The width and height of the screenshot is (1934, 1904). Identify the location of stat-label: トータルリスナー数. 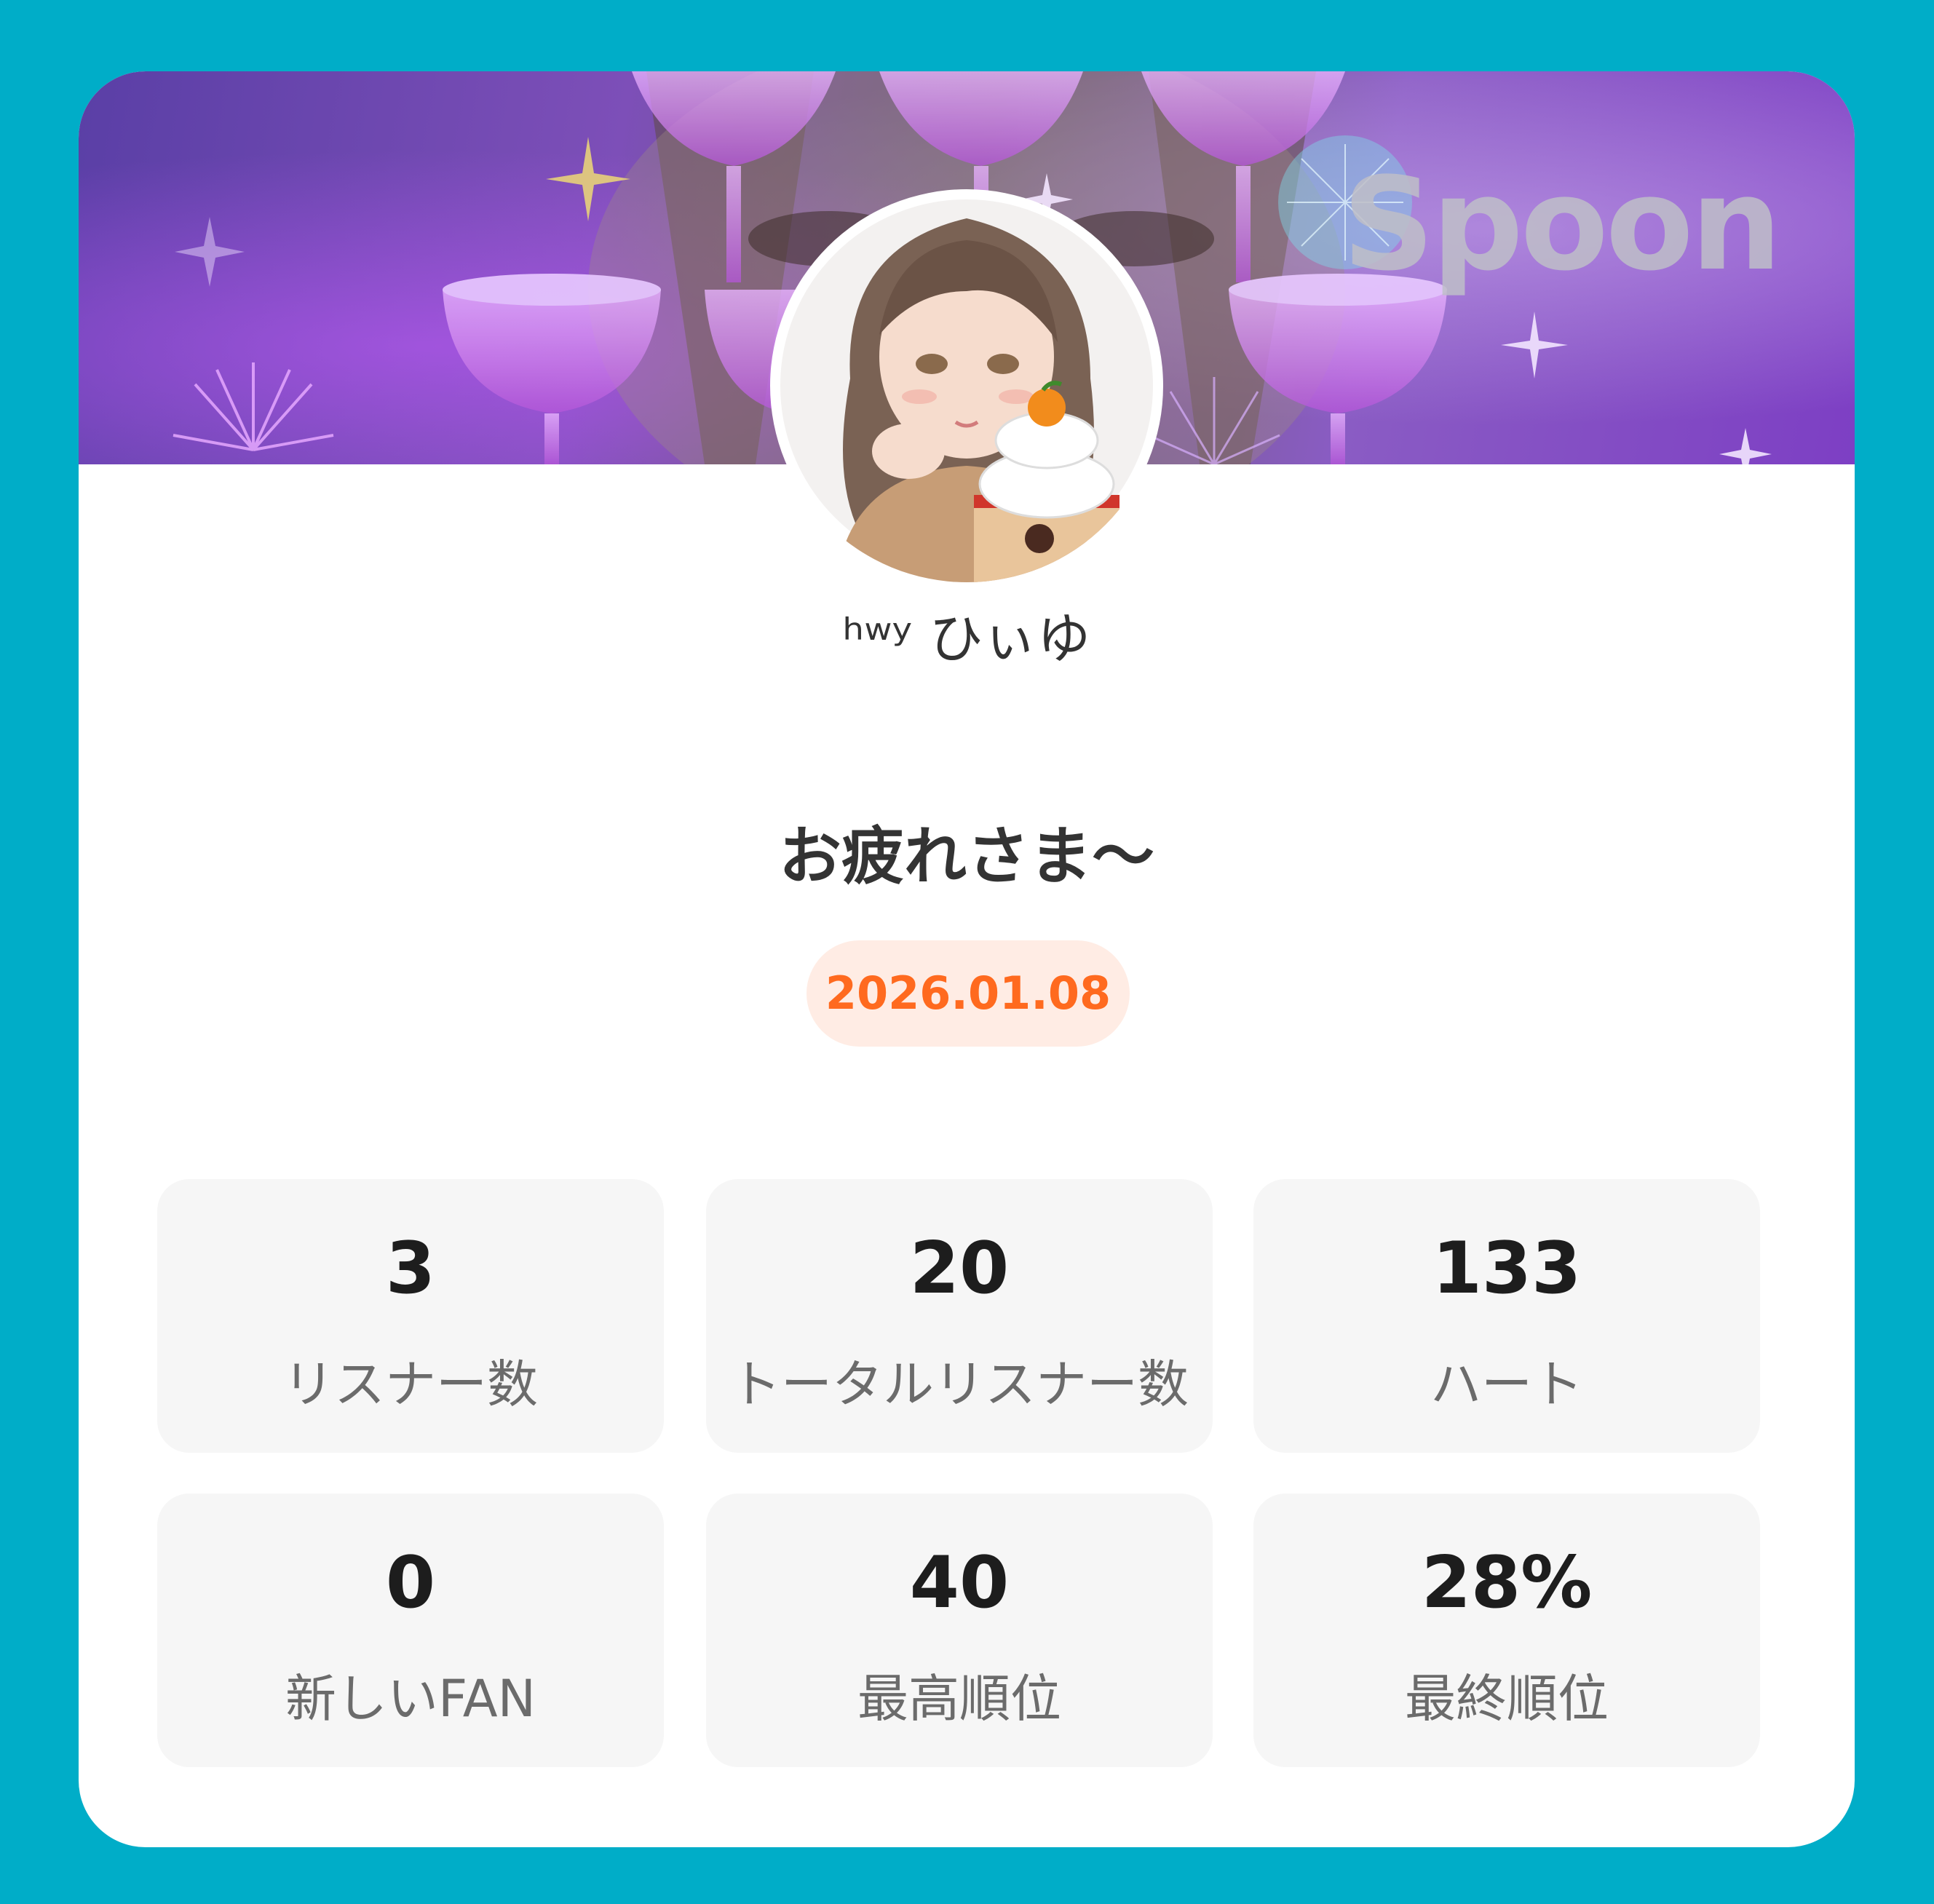
(959, 1384).